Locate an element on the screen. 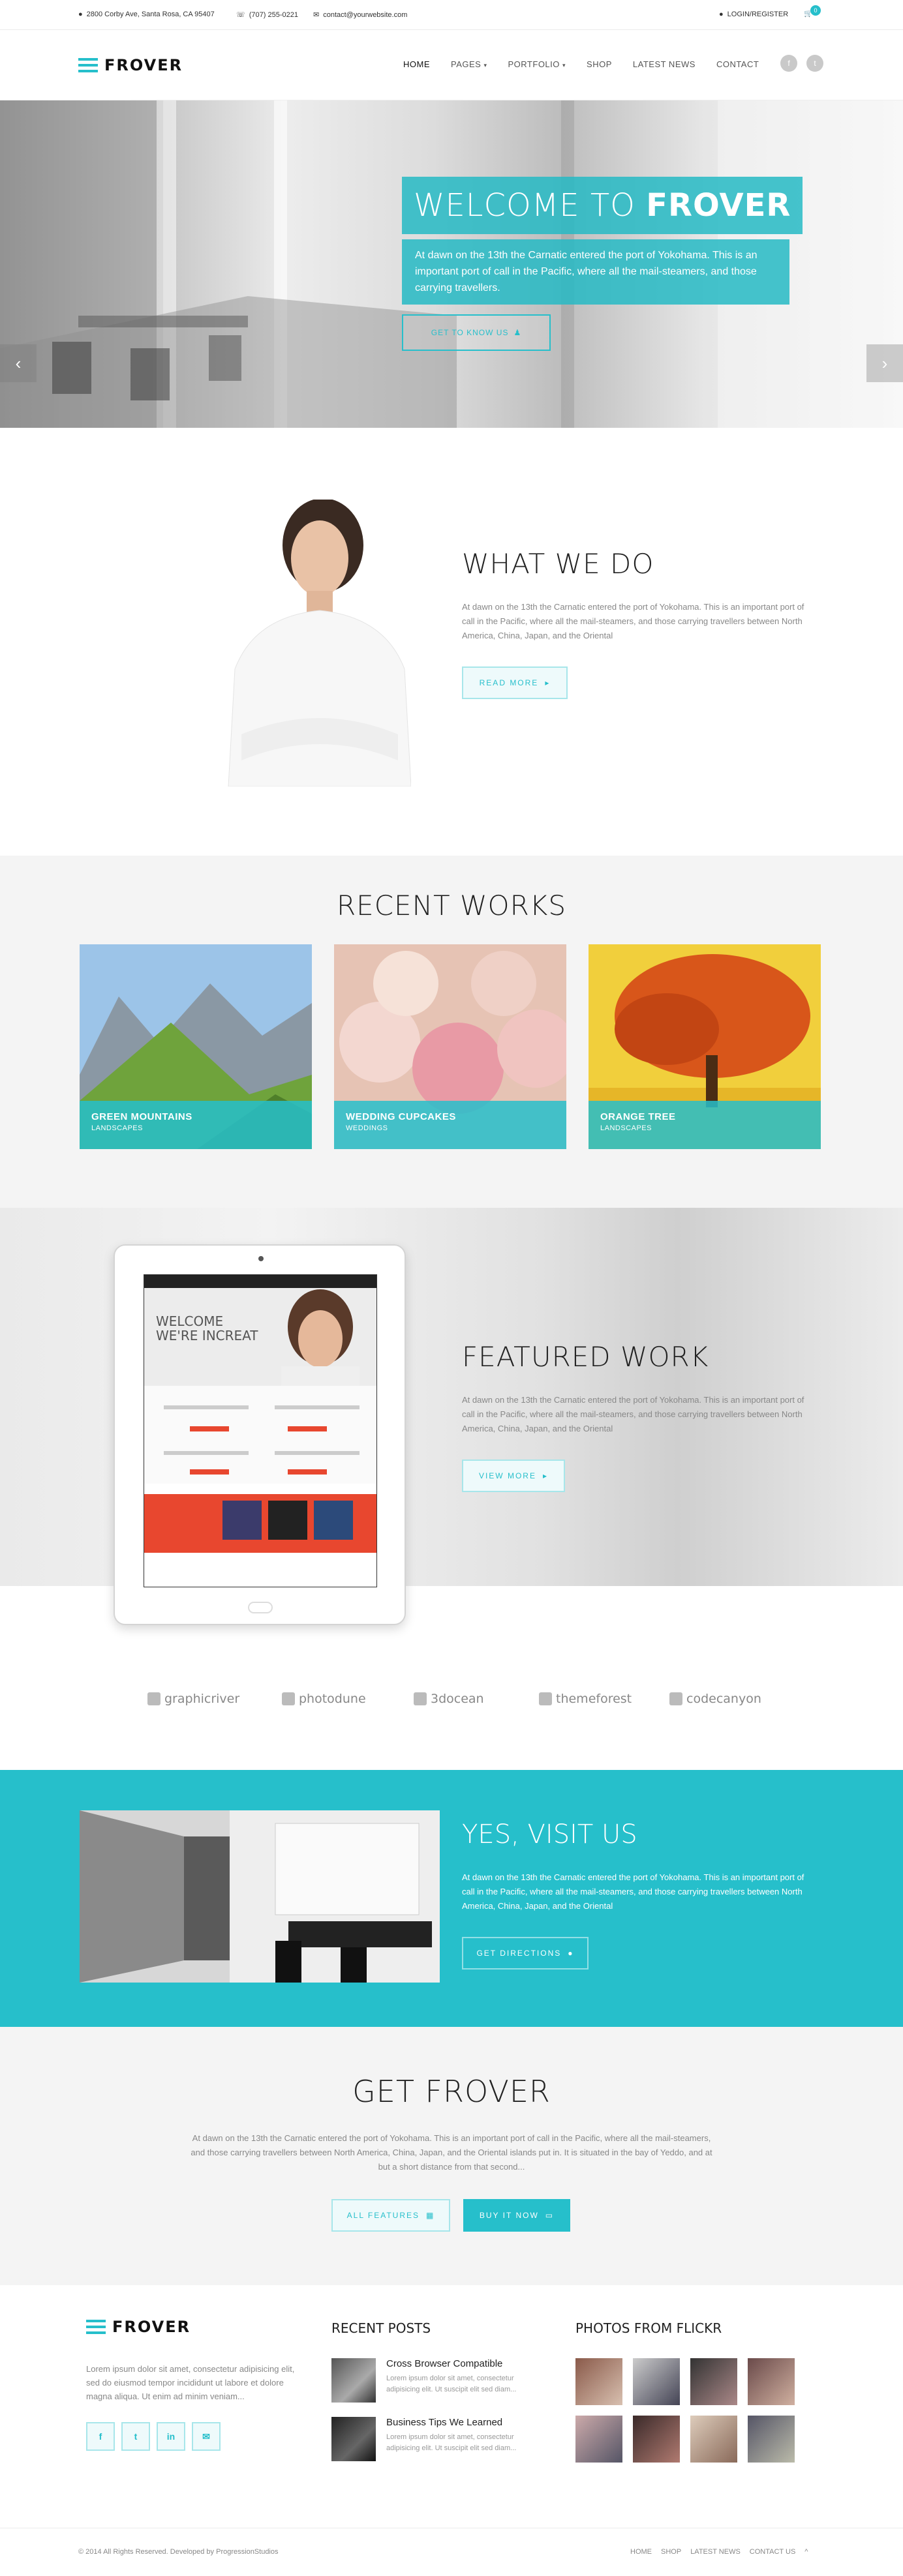 The height and width of the screenshot is (2576, 903). slider-prev-button: ‹ is located at coordinates (18, 363).